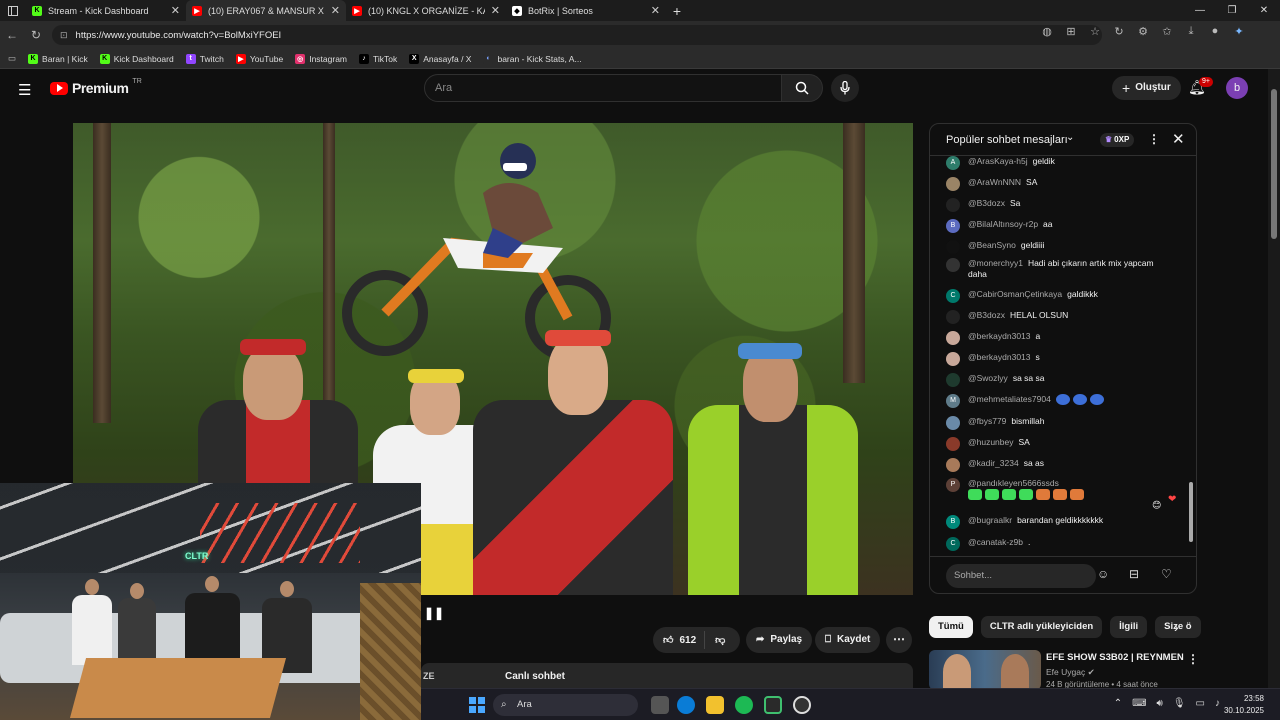 The image size is (1280, 720). Describe the element at coordinates (773, 705) in the screenshot. I see `streaming-app-icon` at that location.